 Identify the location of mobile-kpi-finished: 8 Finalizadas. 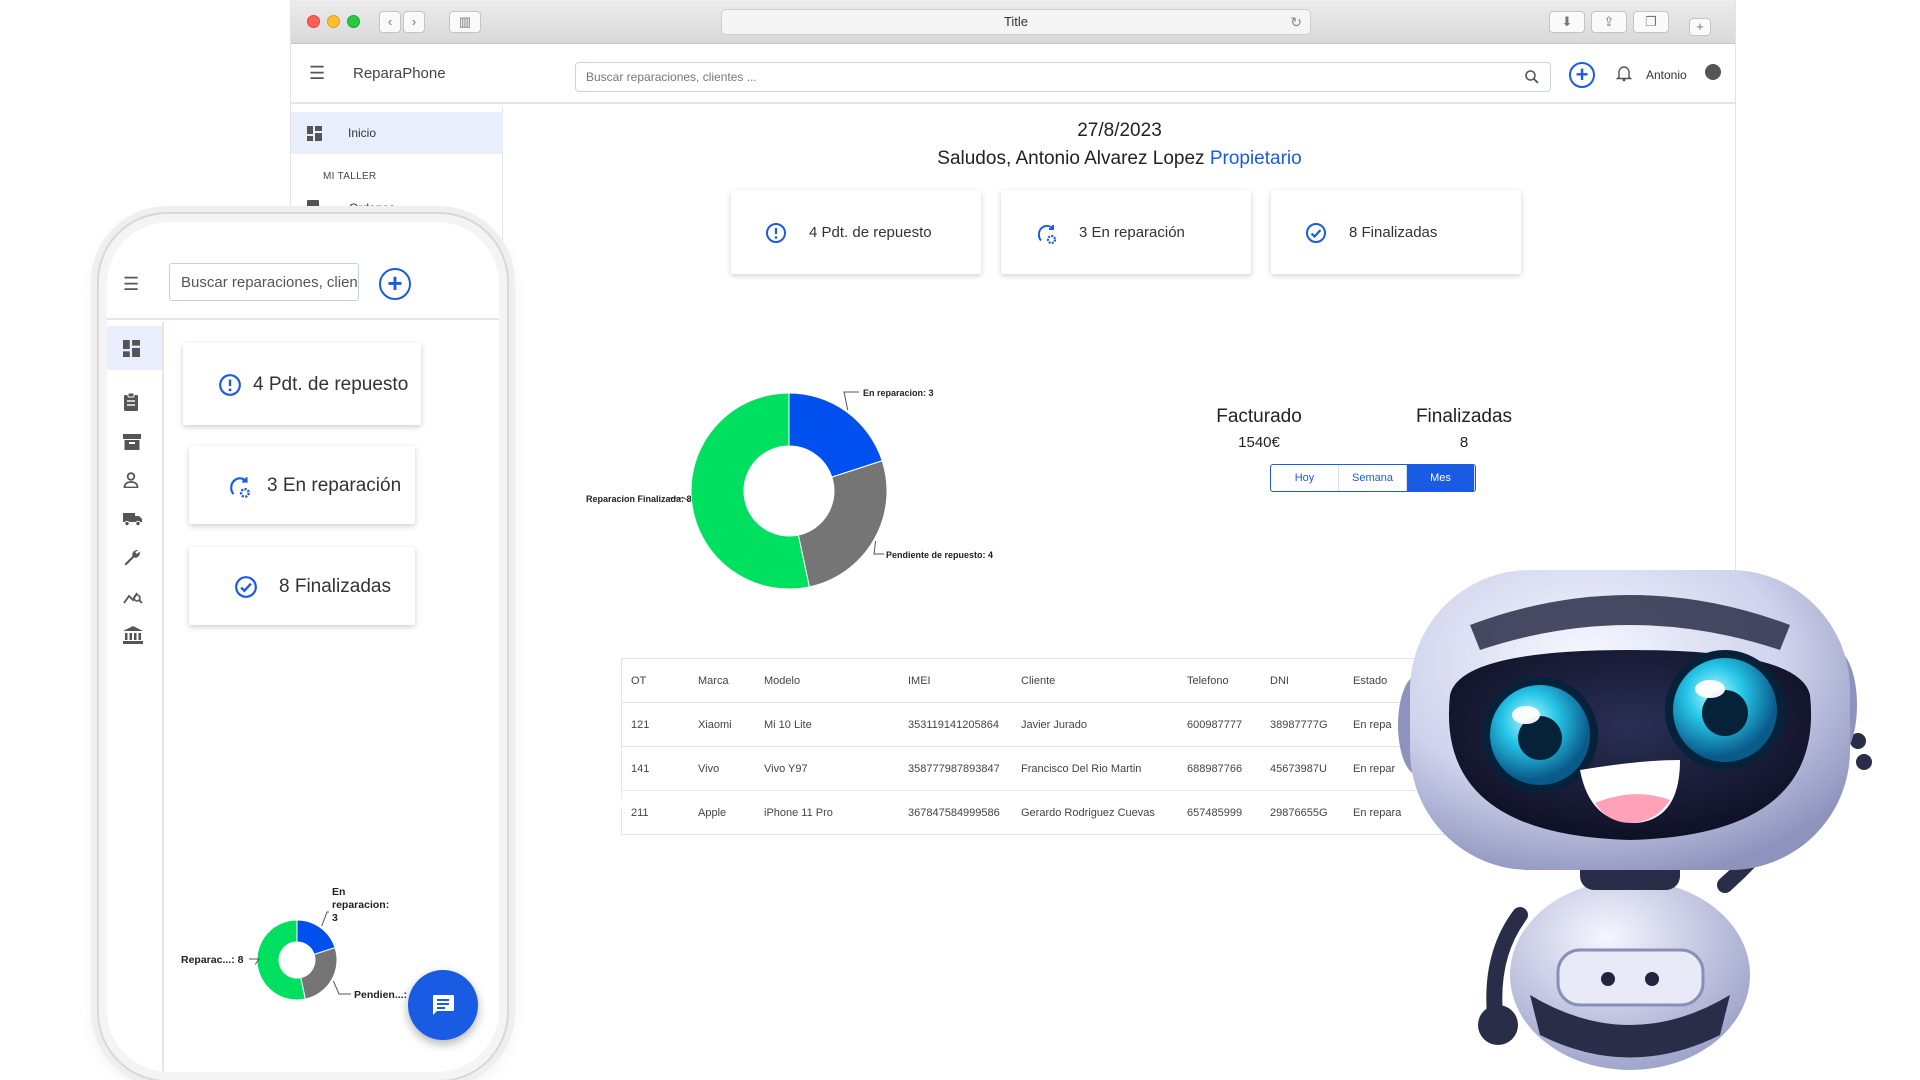
(302, 586).